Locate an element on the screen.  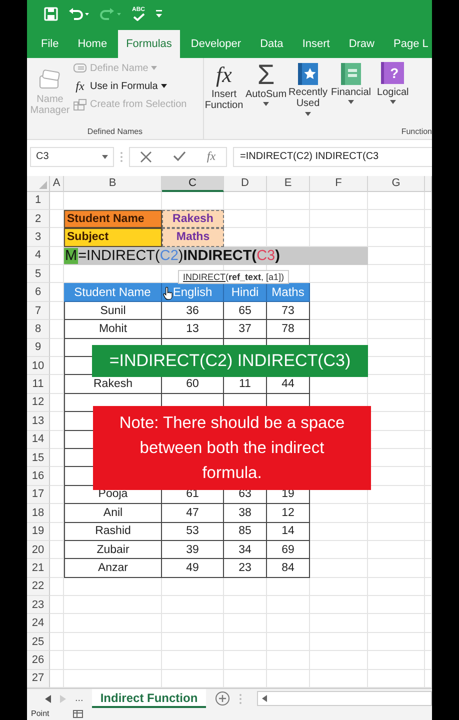
column-header: D is located at coordinates (245, 184).